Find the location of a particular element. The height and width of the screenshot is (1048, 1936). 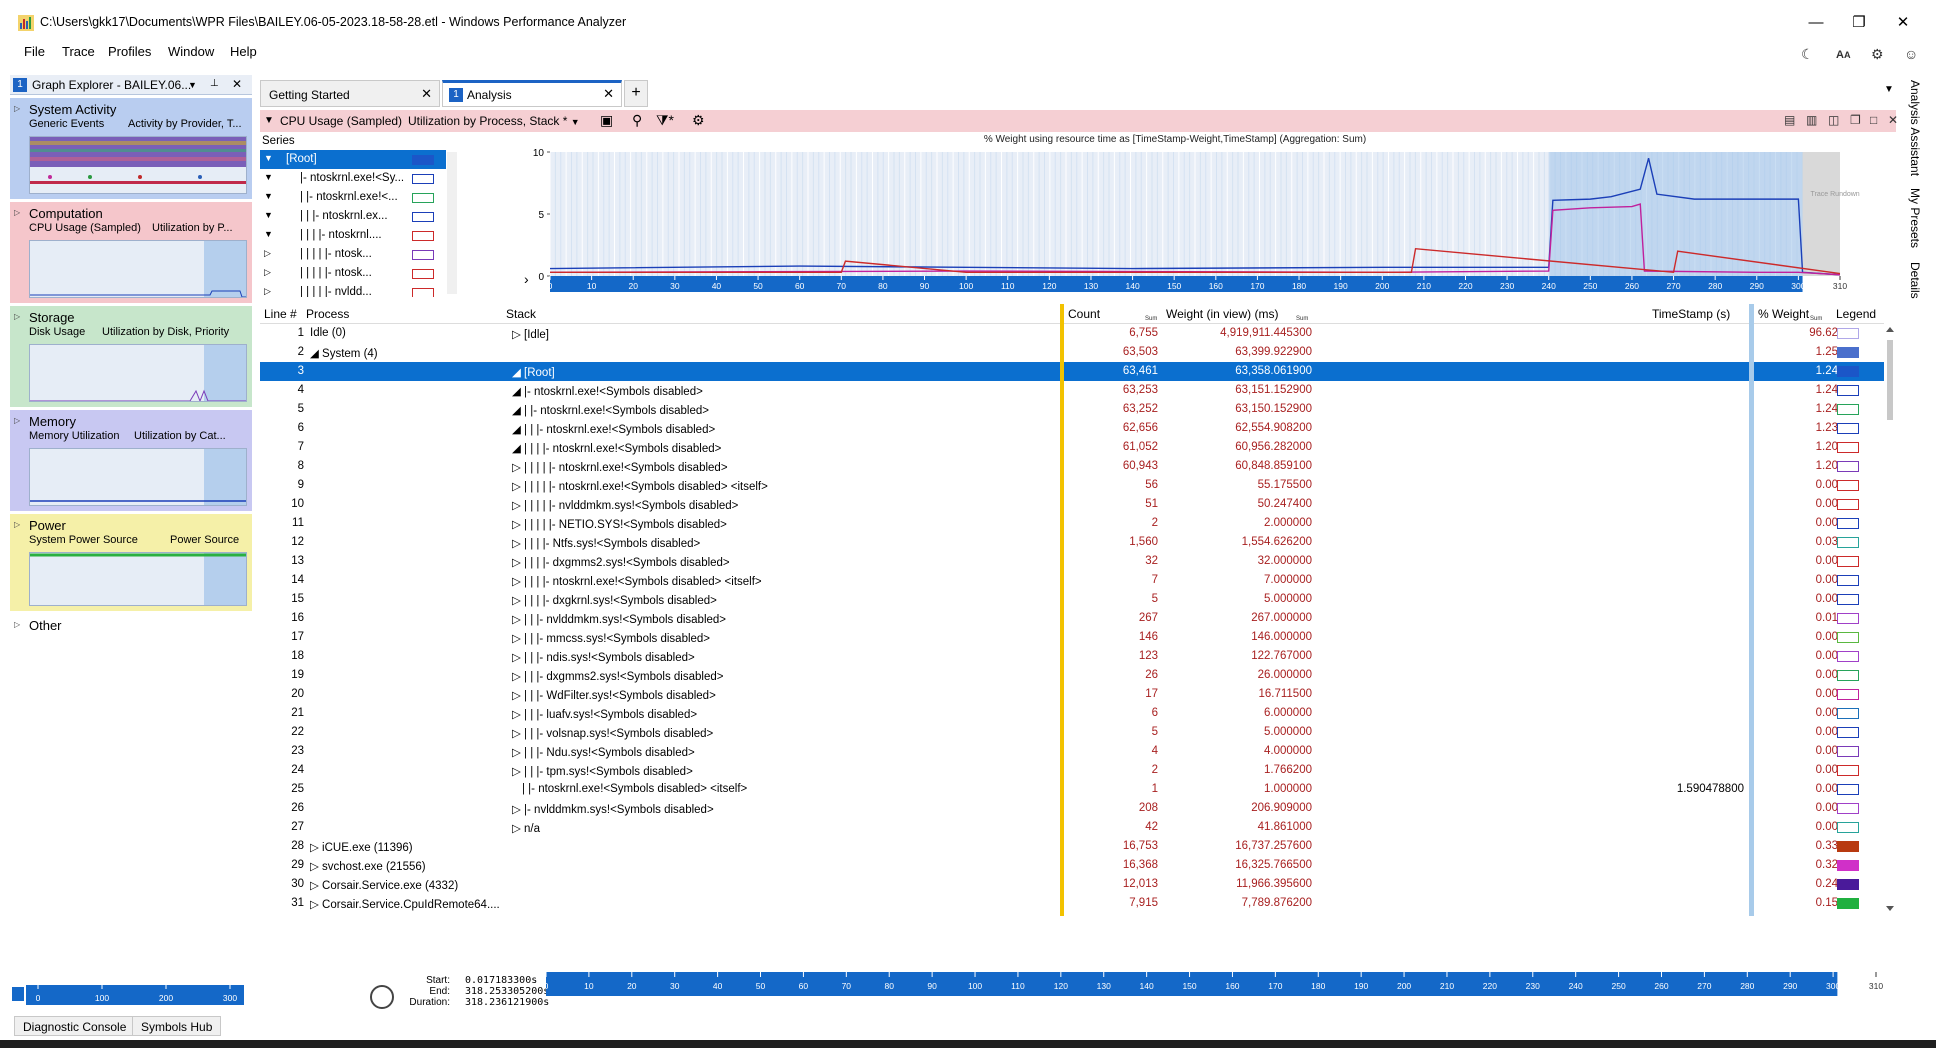

menu-window: Window is located at coordinates (191, 51).